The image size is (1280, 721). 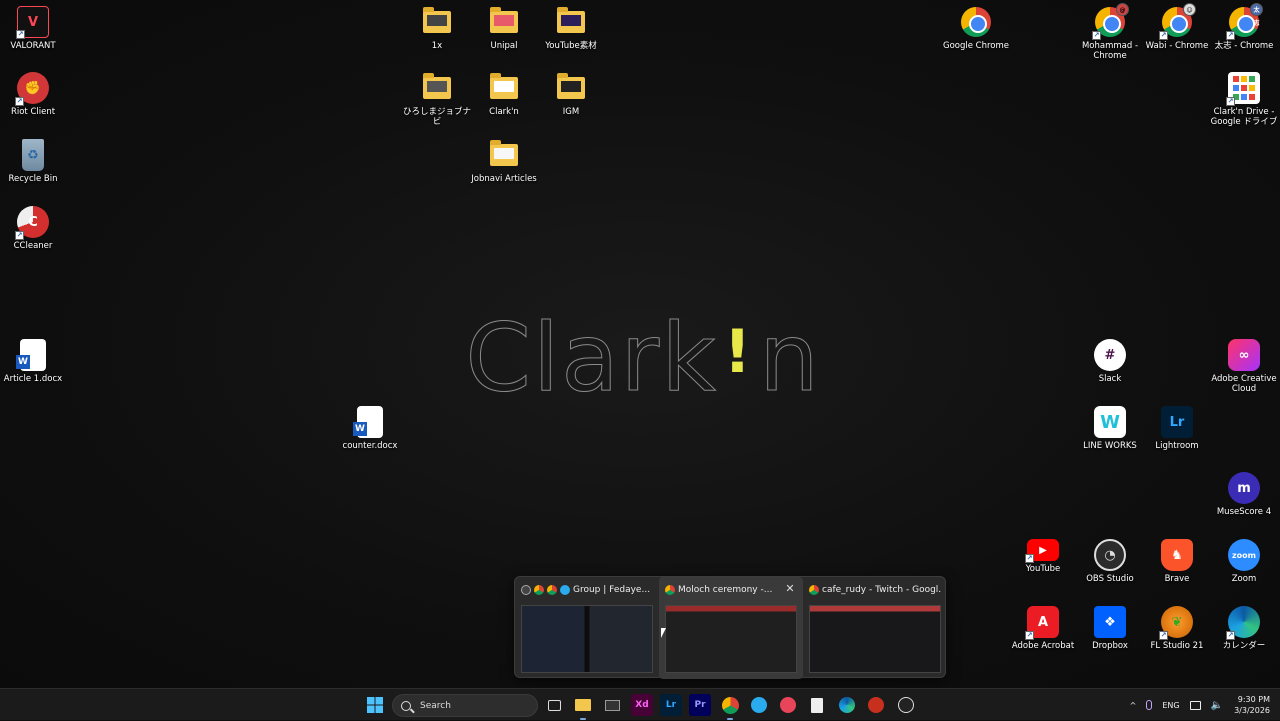 What do you see at coordinates (465, 705) in the screenshot?
I see `taskbar-search: Search` at bounding box center [465, 705].